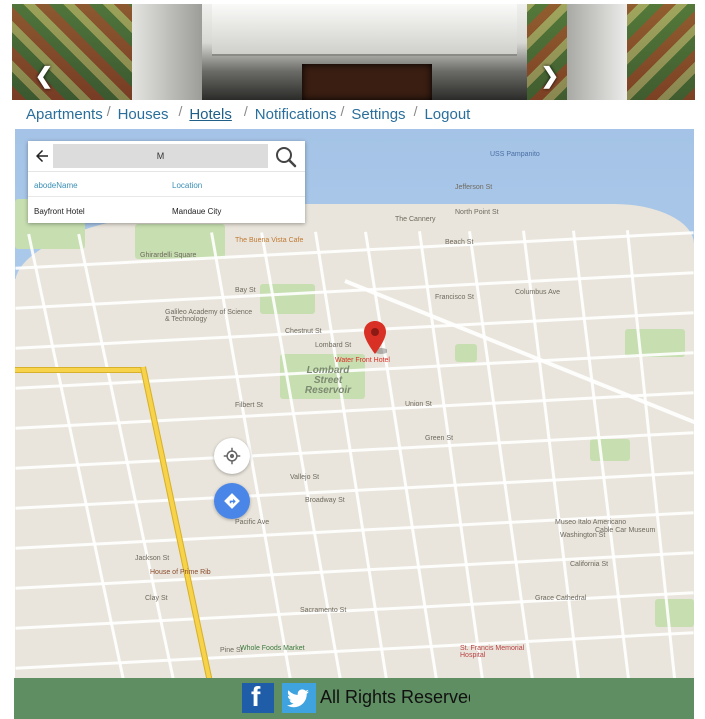 This screenshot has height=719, width=705. Describe the element at coordinates (362, 360) in the screenshot. I see `marker-label: Water Front Hotel` at that location.